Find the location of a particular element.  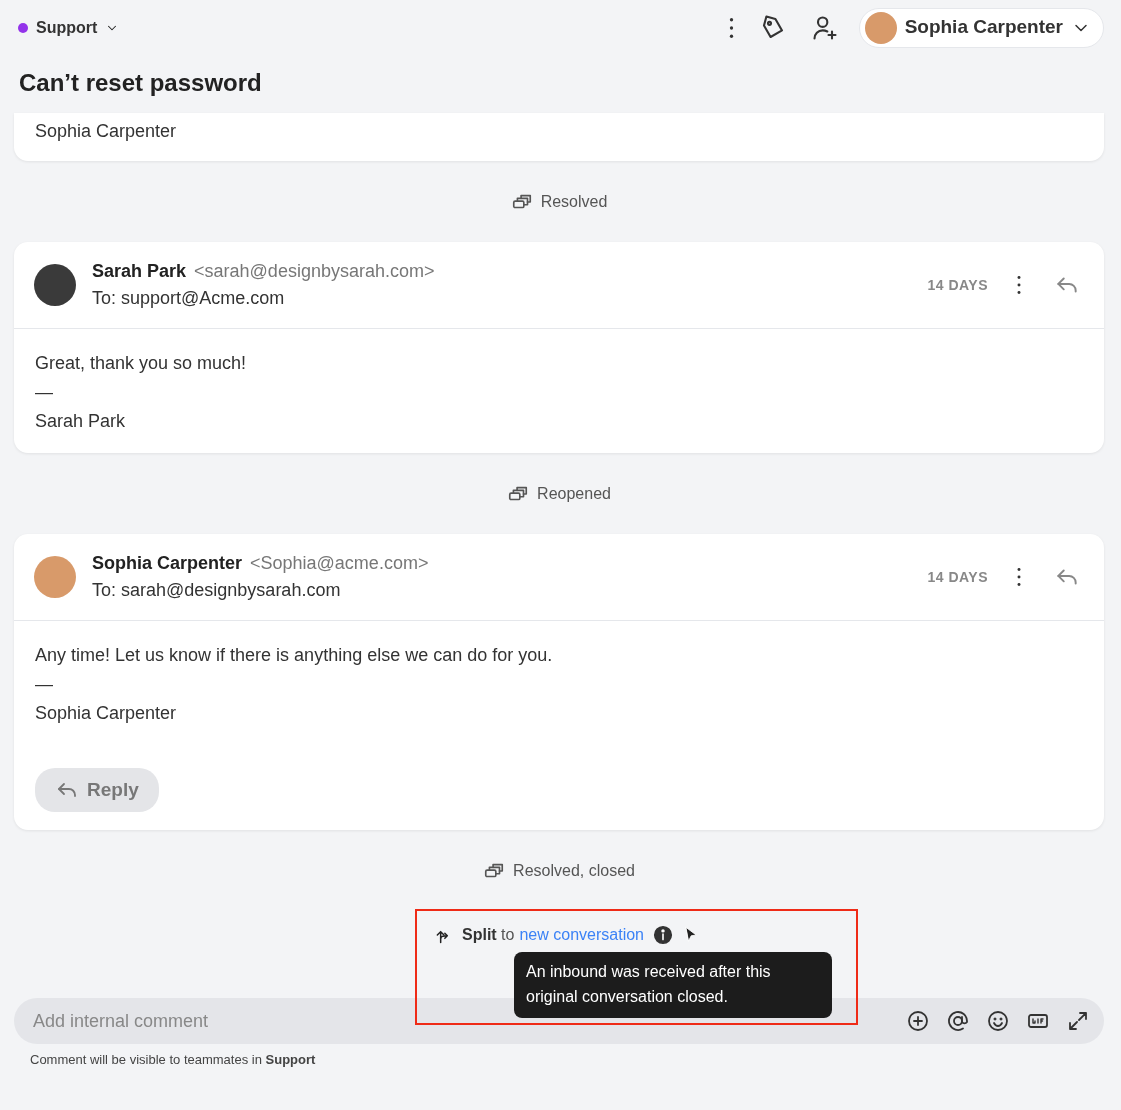

status-event: Resolved is located at coordinates (574, 201).